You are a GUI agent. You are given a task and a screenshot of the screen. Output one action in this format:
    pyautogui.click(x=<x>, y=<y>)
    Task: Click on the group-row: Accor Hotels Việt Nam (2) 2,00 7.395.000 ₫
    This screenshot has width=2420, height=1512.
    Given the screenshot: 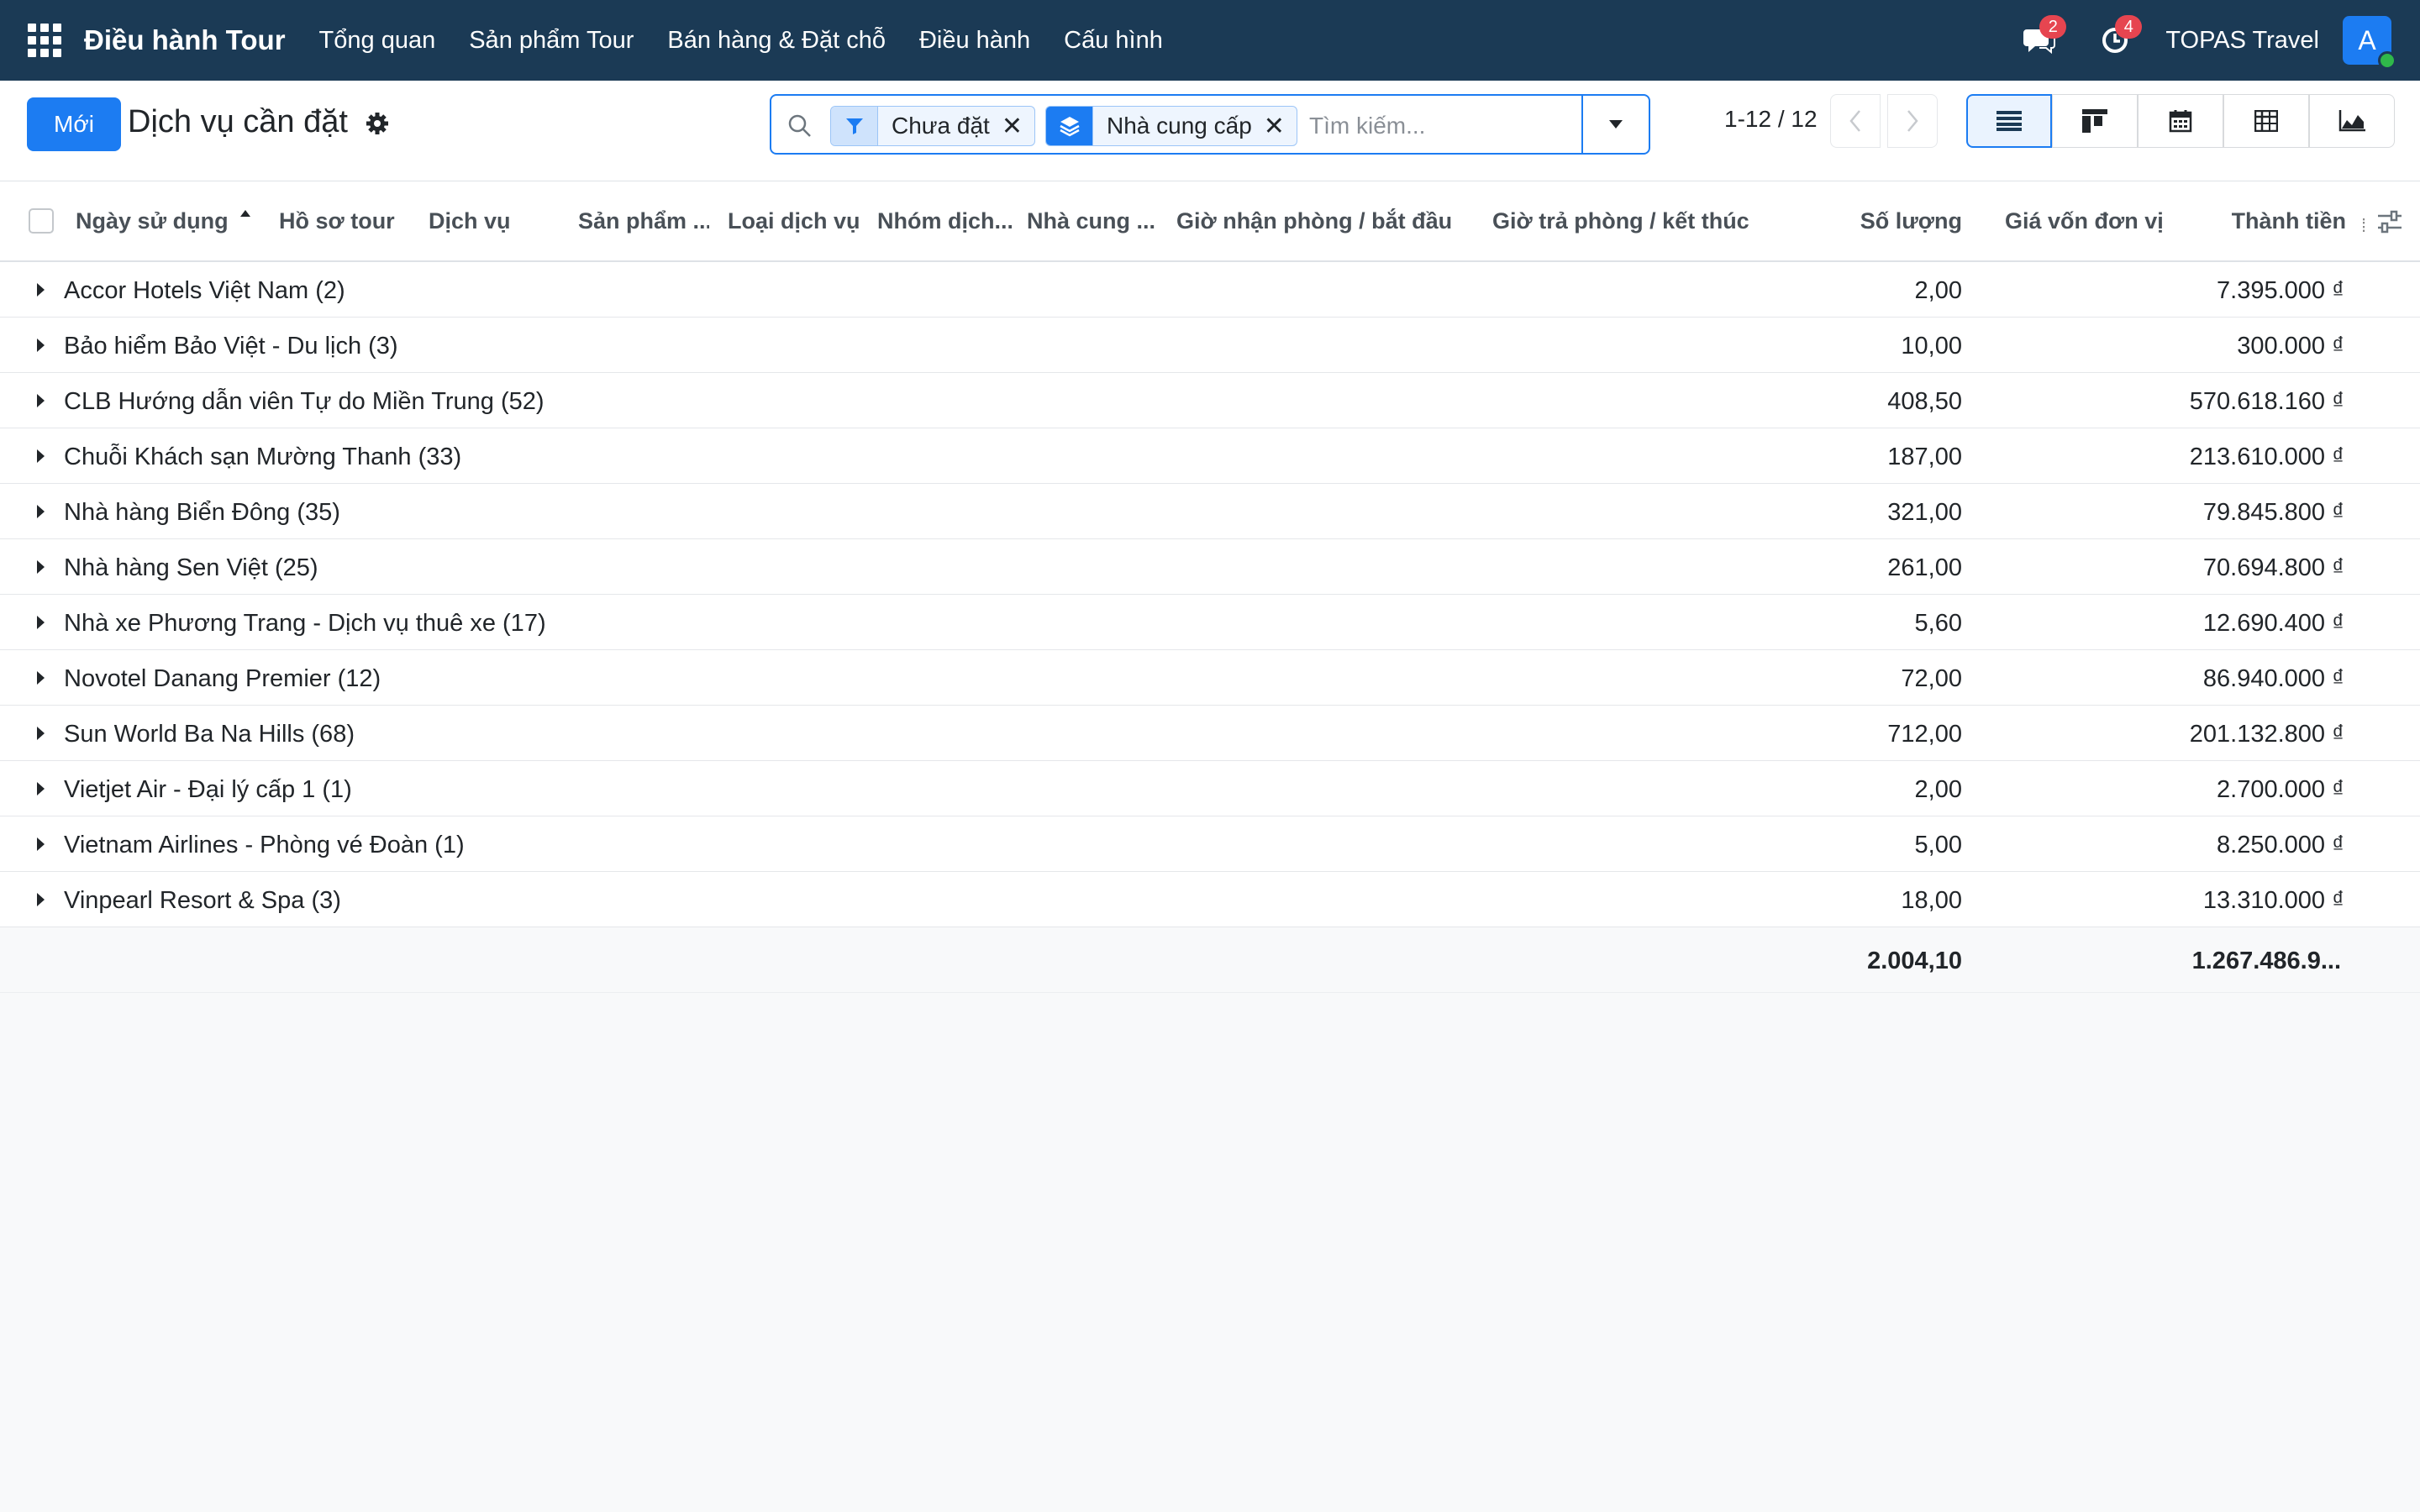 What is the action you would take?
    pyautogui.click(x=1210, y=290)
    